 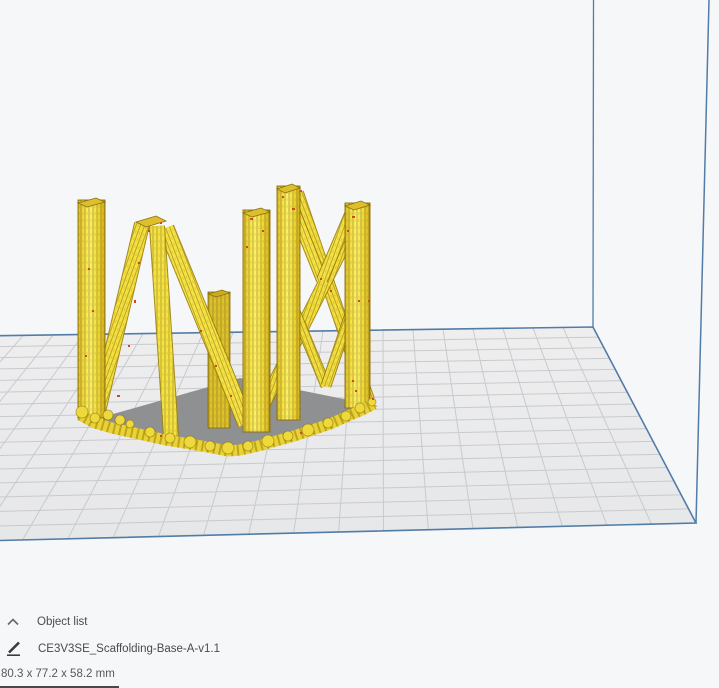 What do you see at coordinates (593, 164) in the screenshot?
I see `build-volume-back-edge` at bounding box center [593, 164].